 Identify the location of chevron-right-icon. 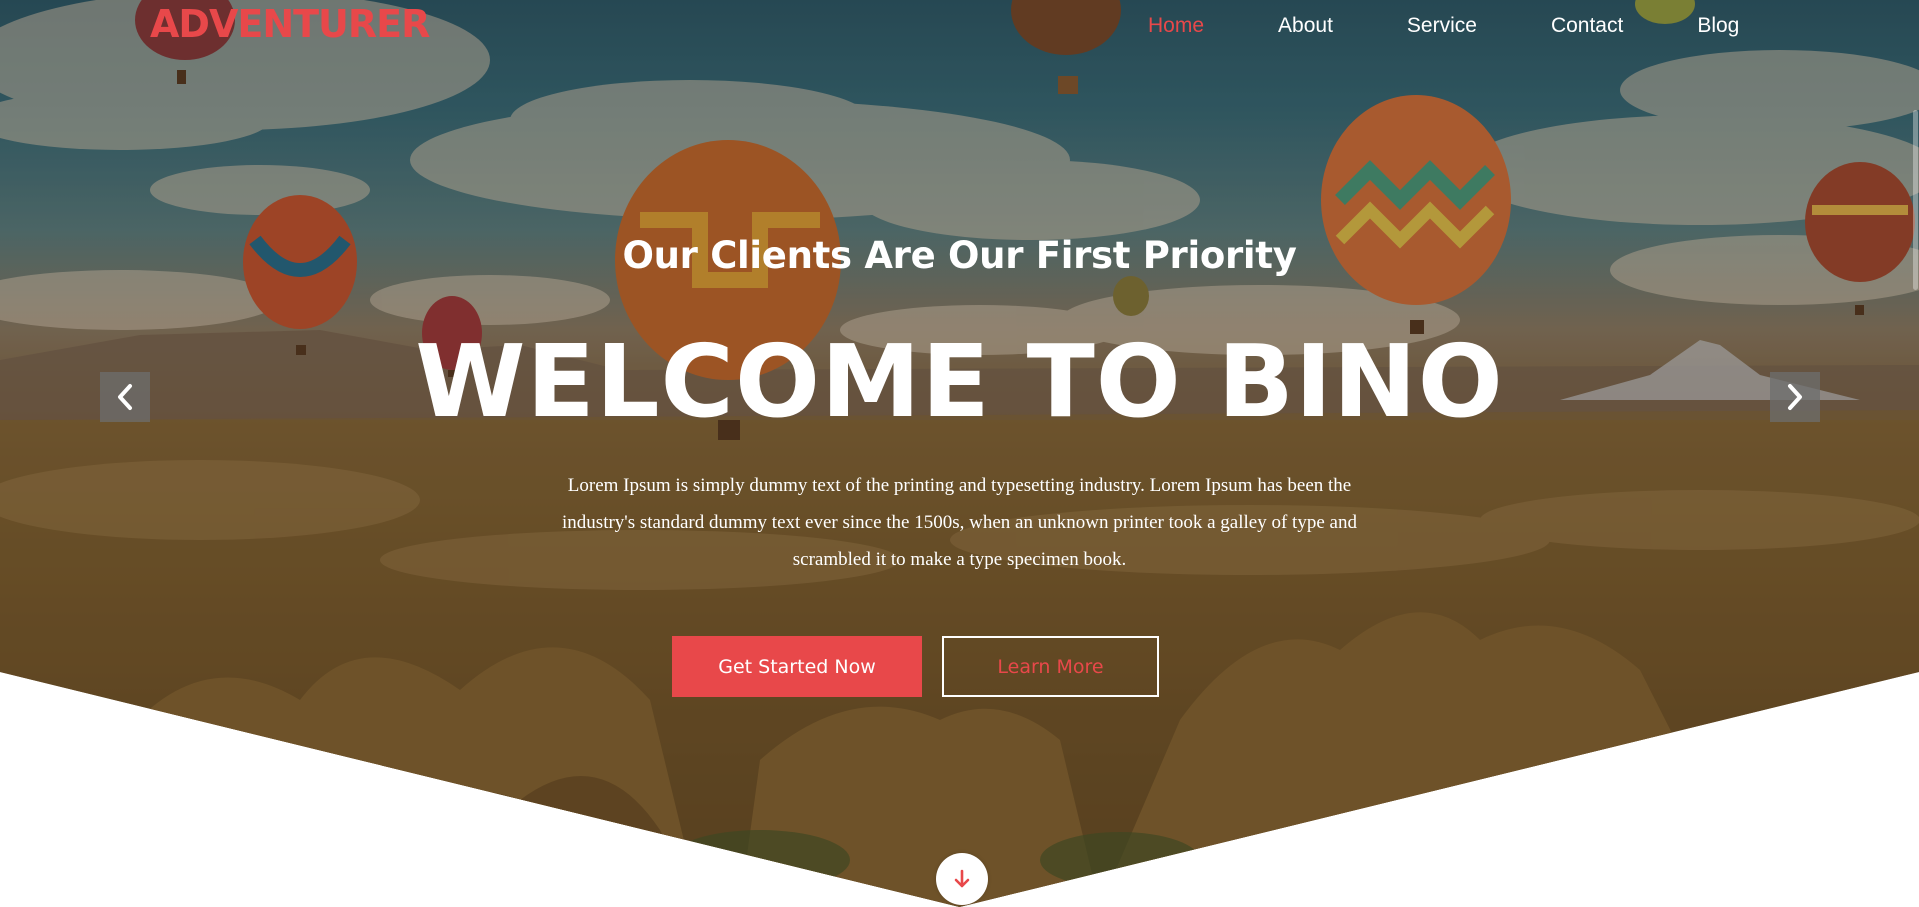
(1795, 397).